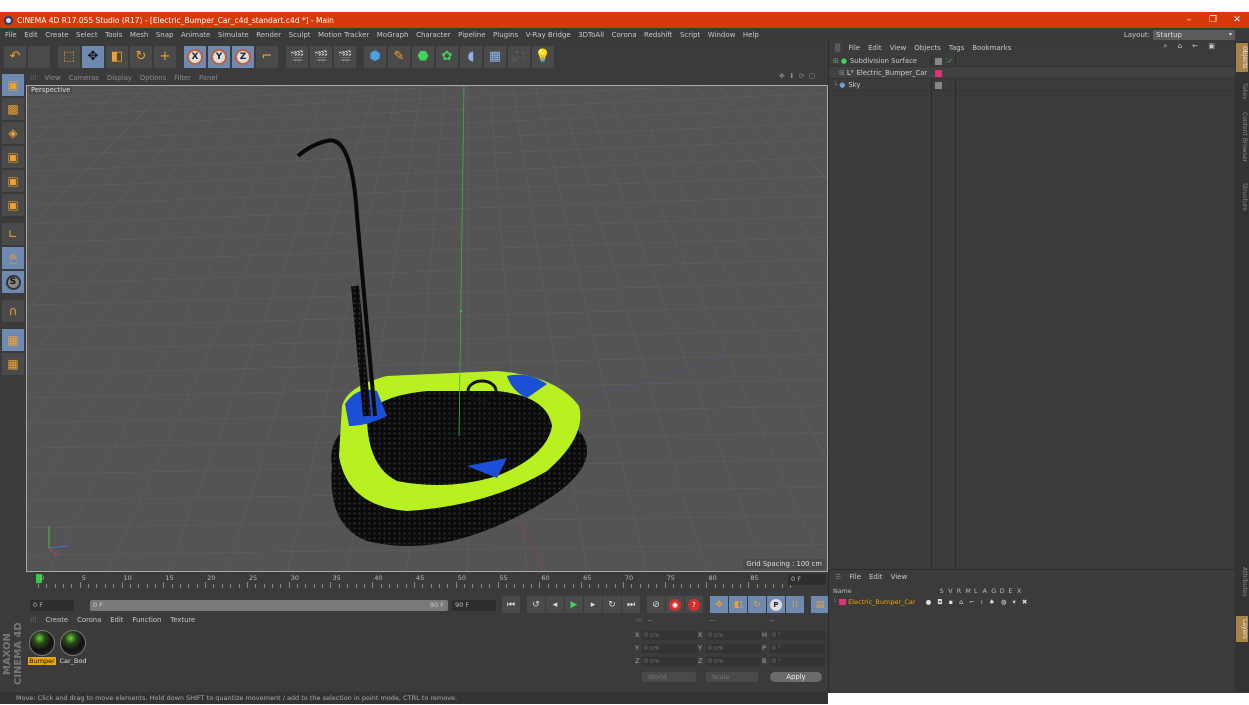  Describe the element at coordinates (854, 48) in the screenshot. I see `object-menu-file: File` at that location.